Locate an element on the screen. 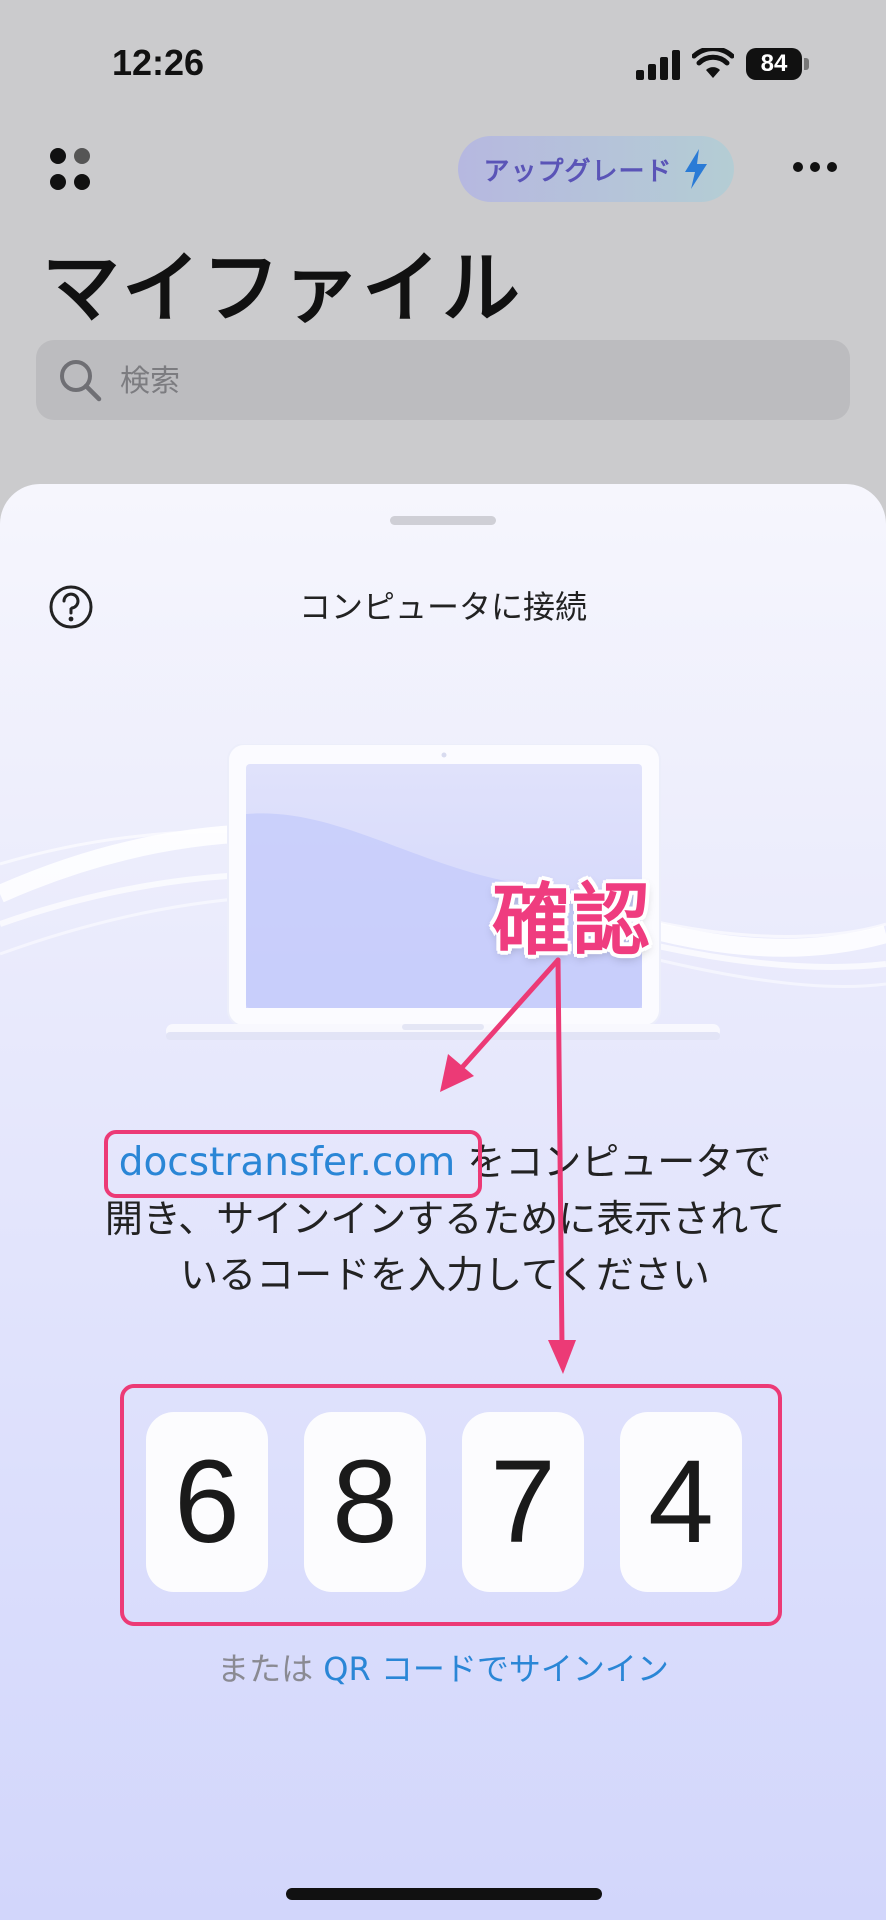 The height and width of the screenshot is (1920, 886). annotation-note: 確認 is located at coordinates (572, 921).